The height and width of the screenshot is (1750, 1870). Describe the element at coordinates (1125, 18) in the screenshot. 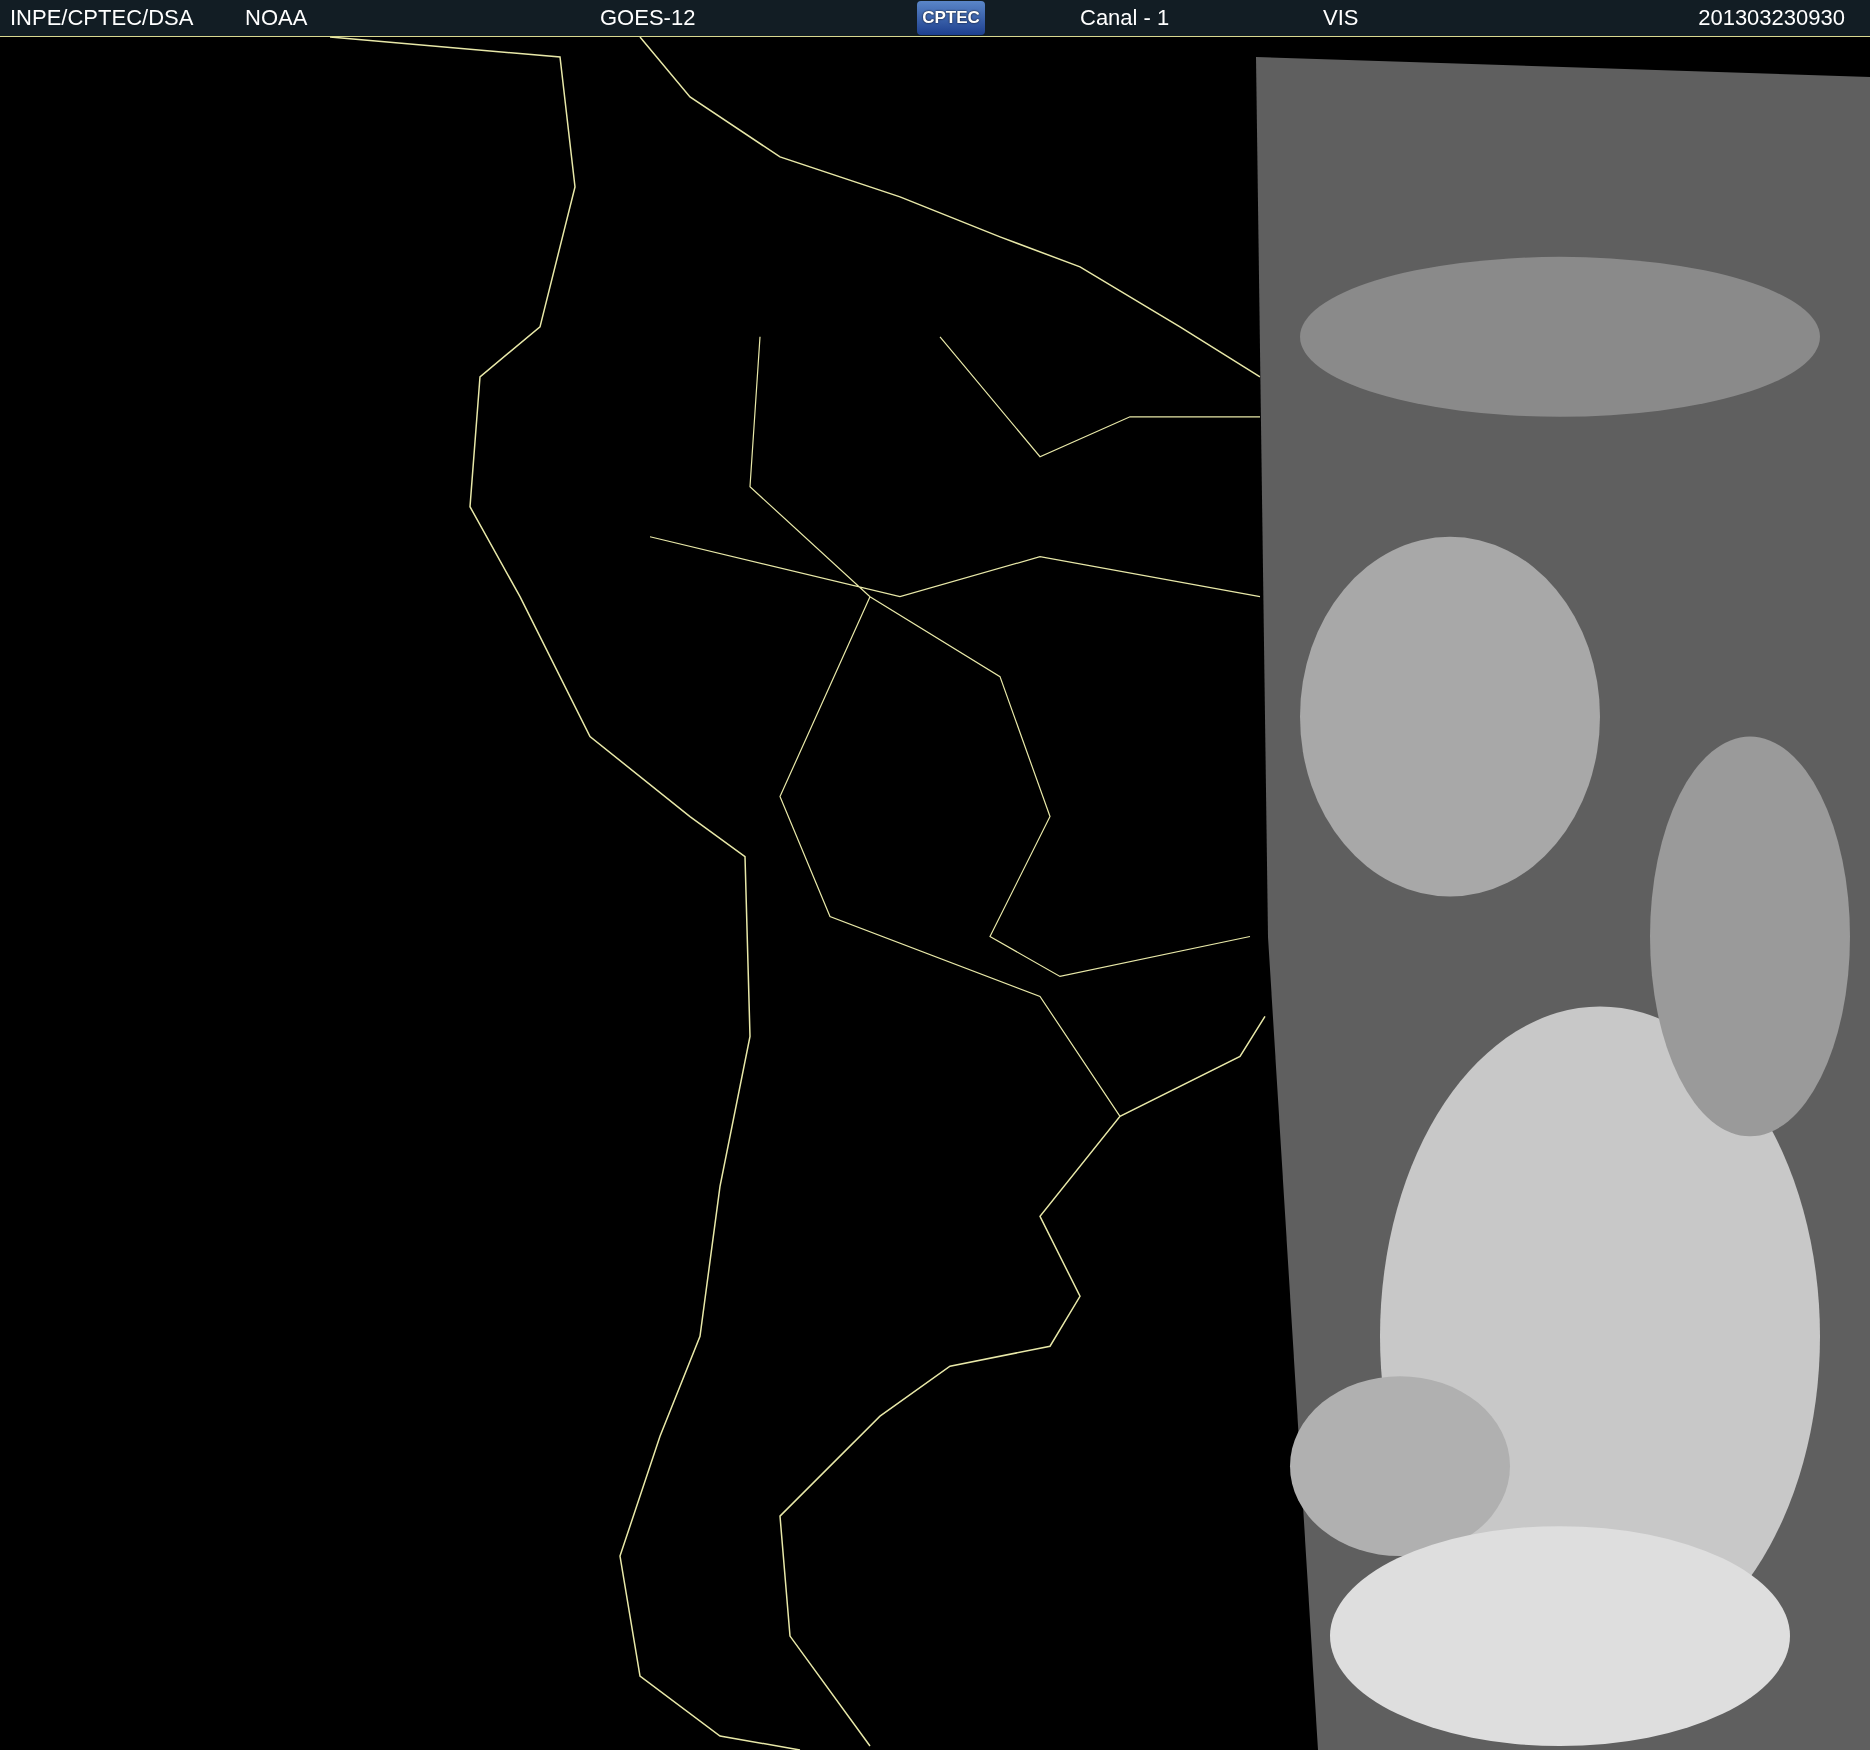

I see `channel-label: Canal - 1` at that location.